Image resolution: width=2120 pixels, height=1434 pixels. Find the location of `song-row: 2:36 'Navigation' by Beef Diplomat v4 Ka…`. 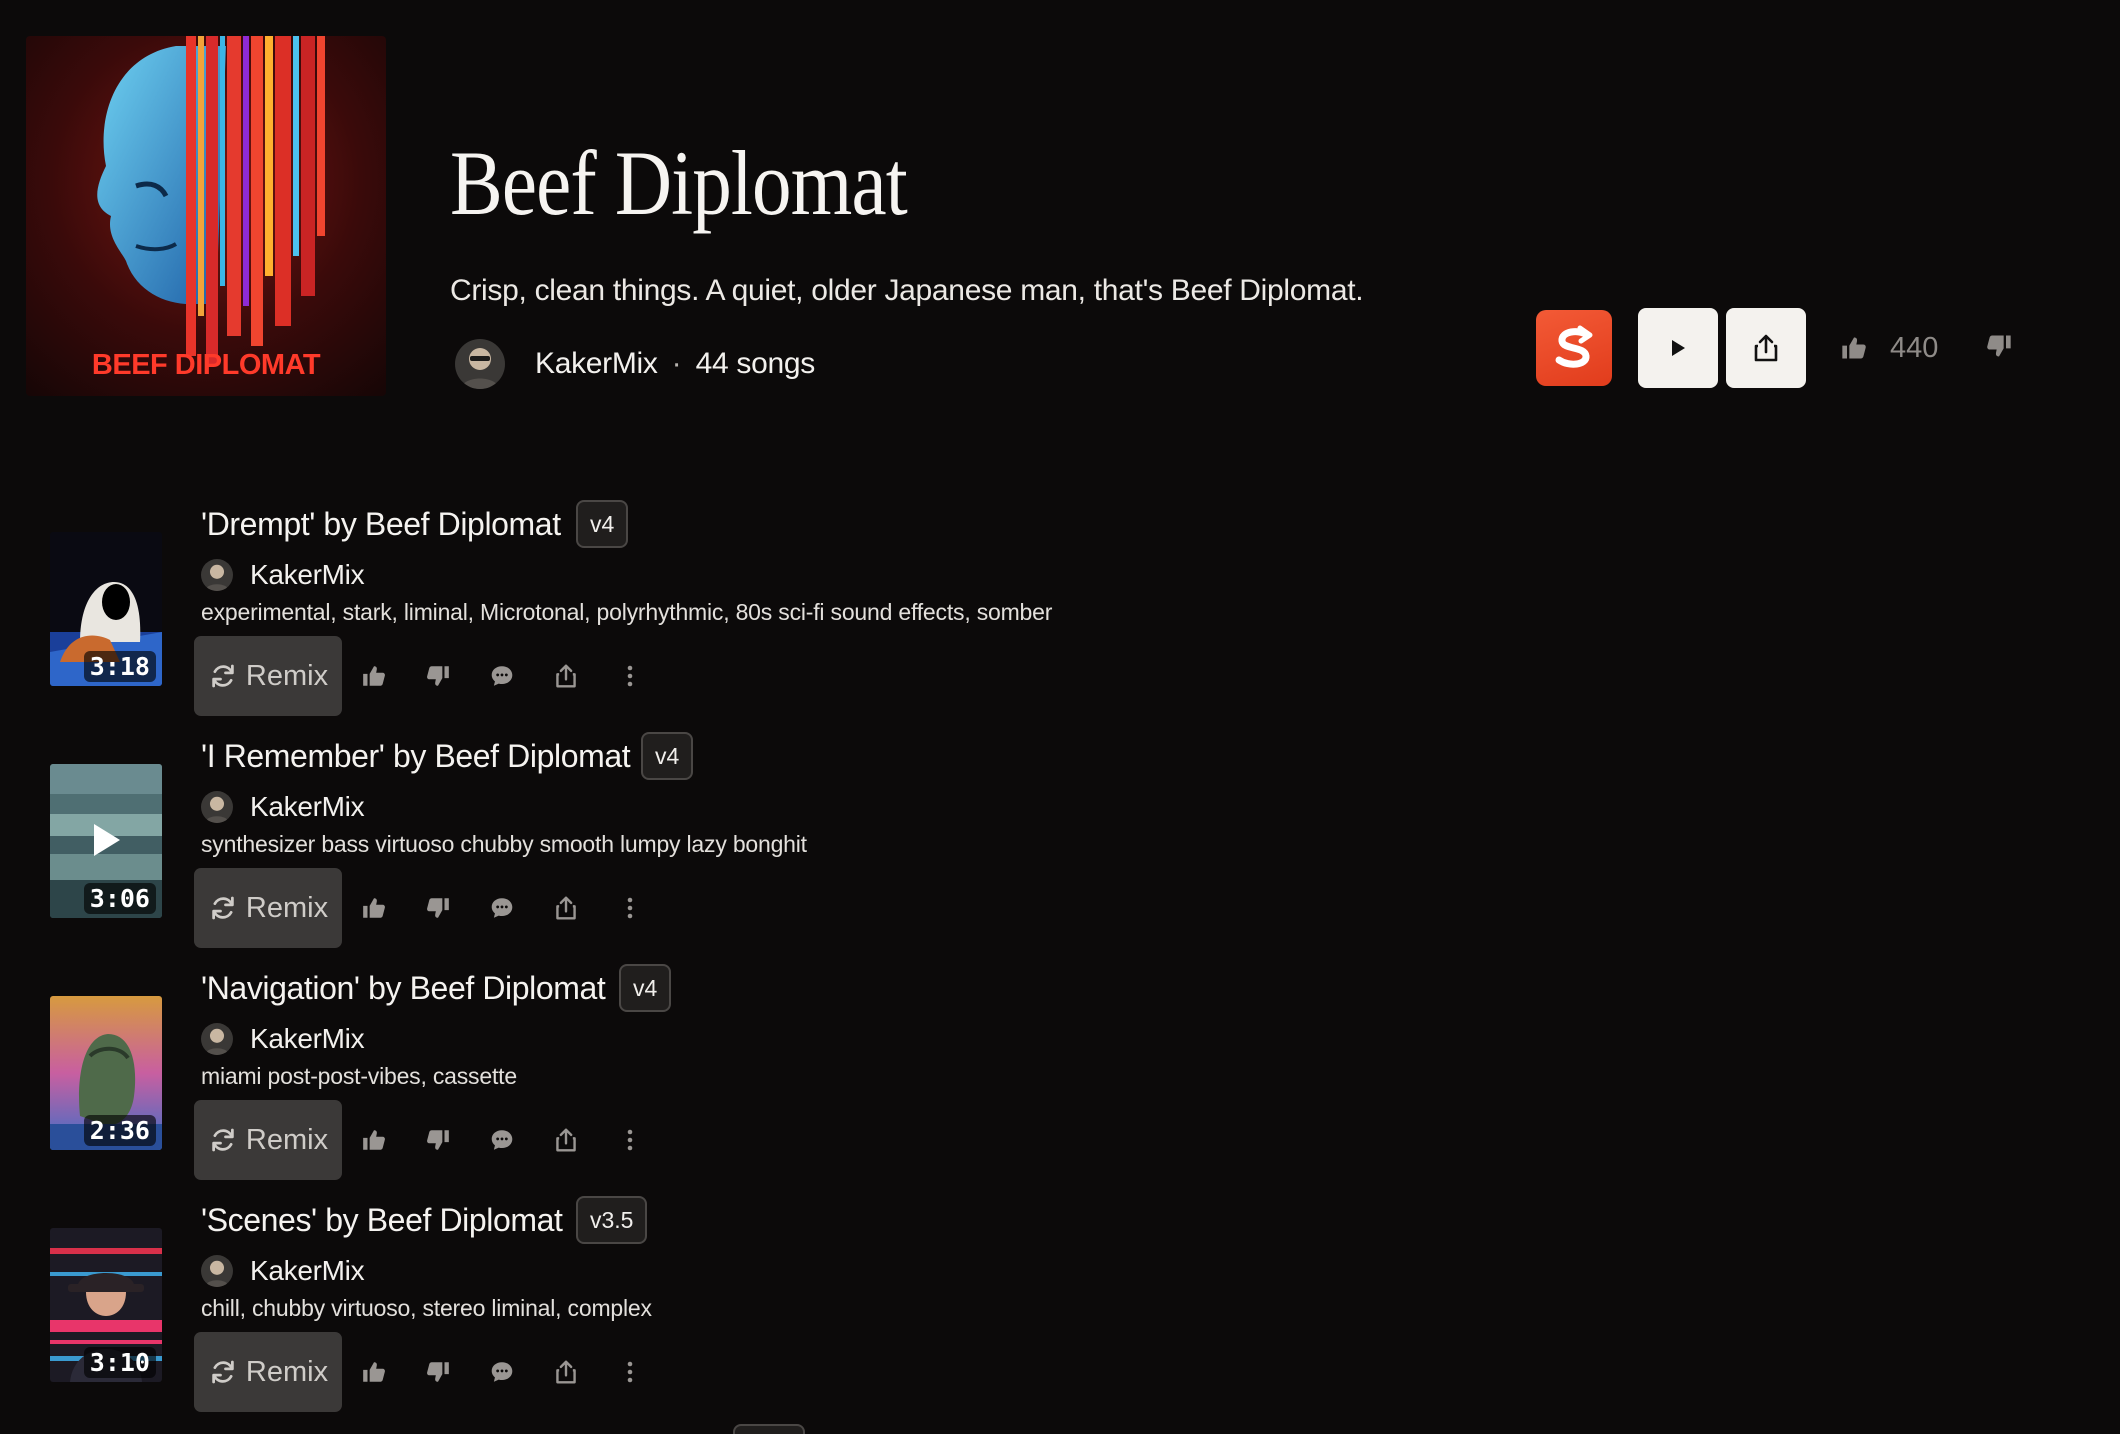

song-row: 2:36 'Navigation' by Beef Diplomat v4 Ka… is located at coordinates (650, 1080).